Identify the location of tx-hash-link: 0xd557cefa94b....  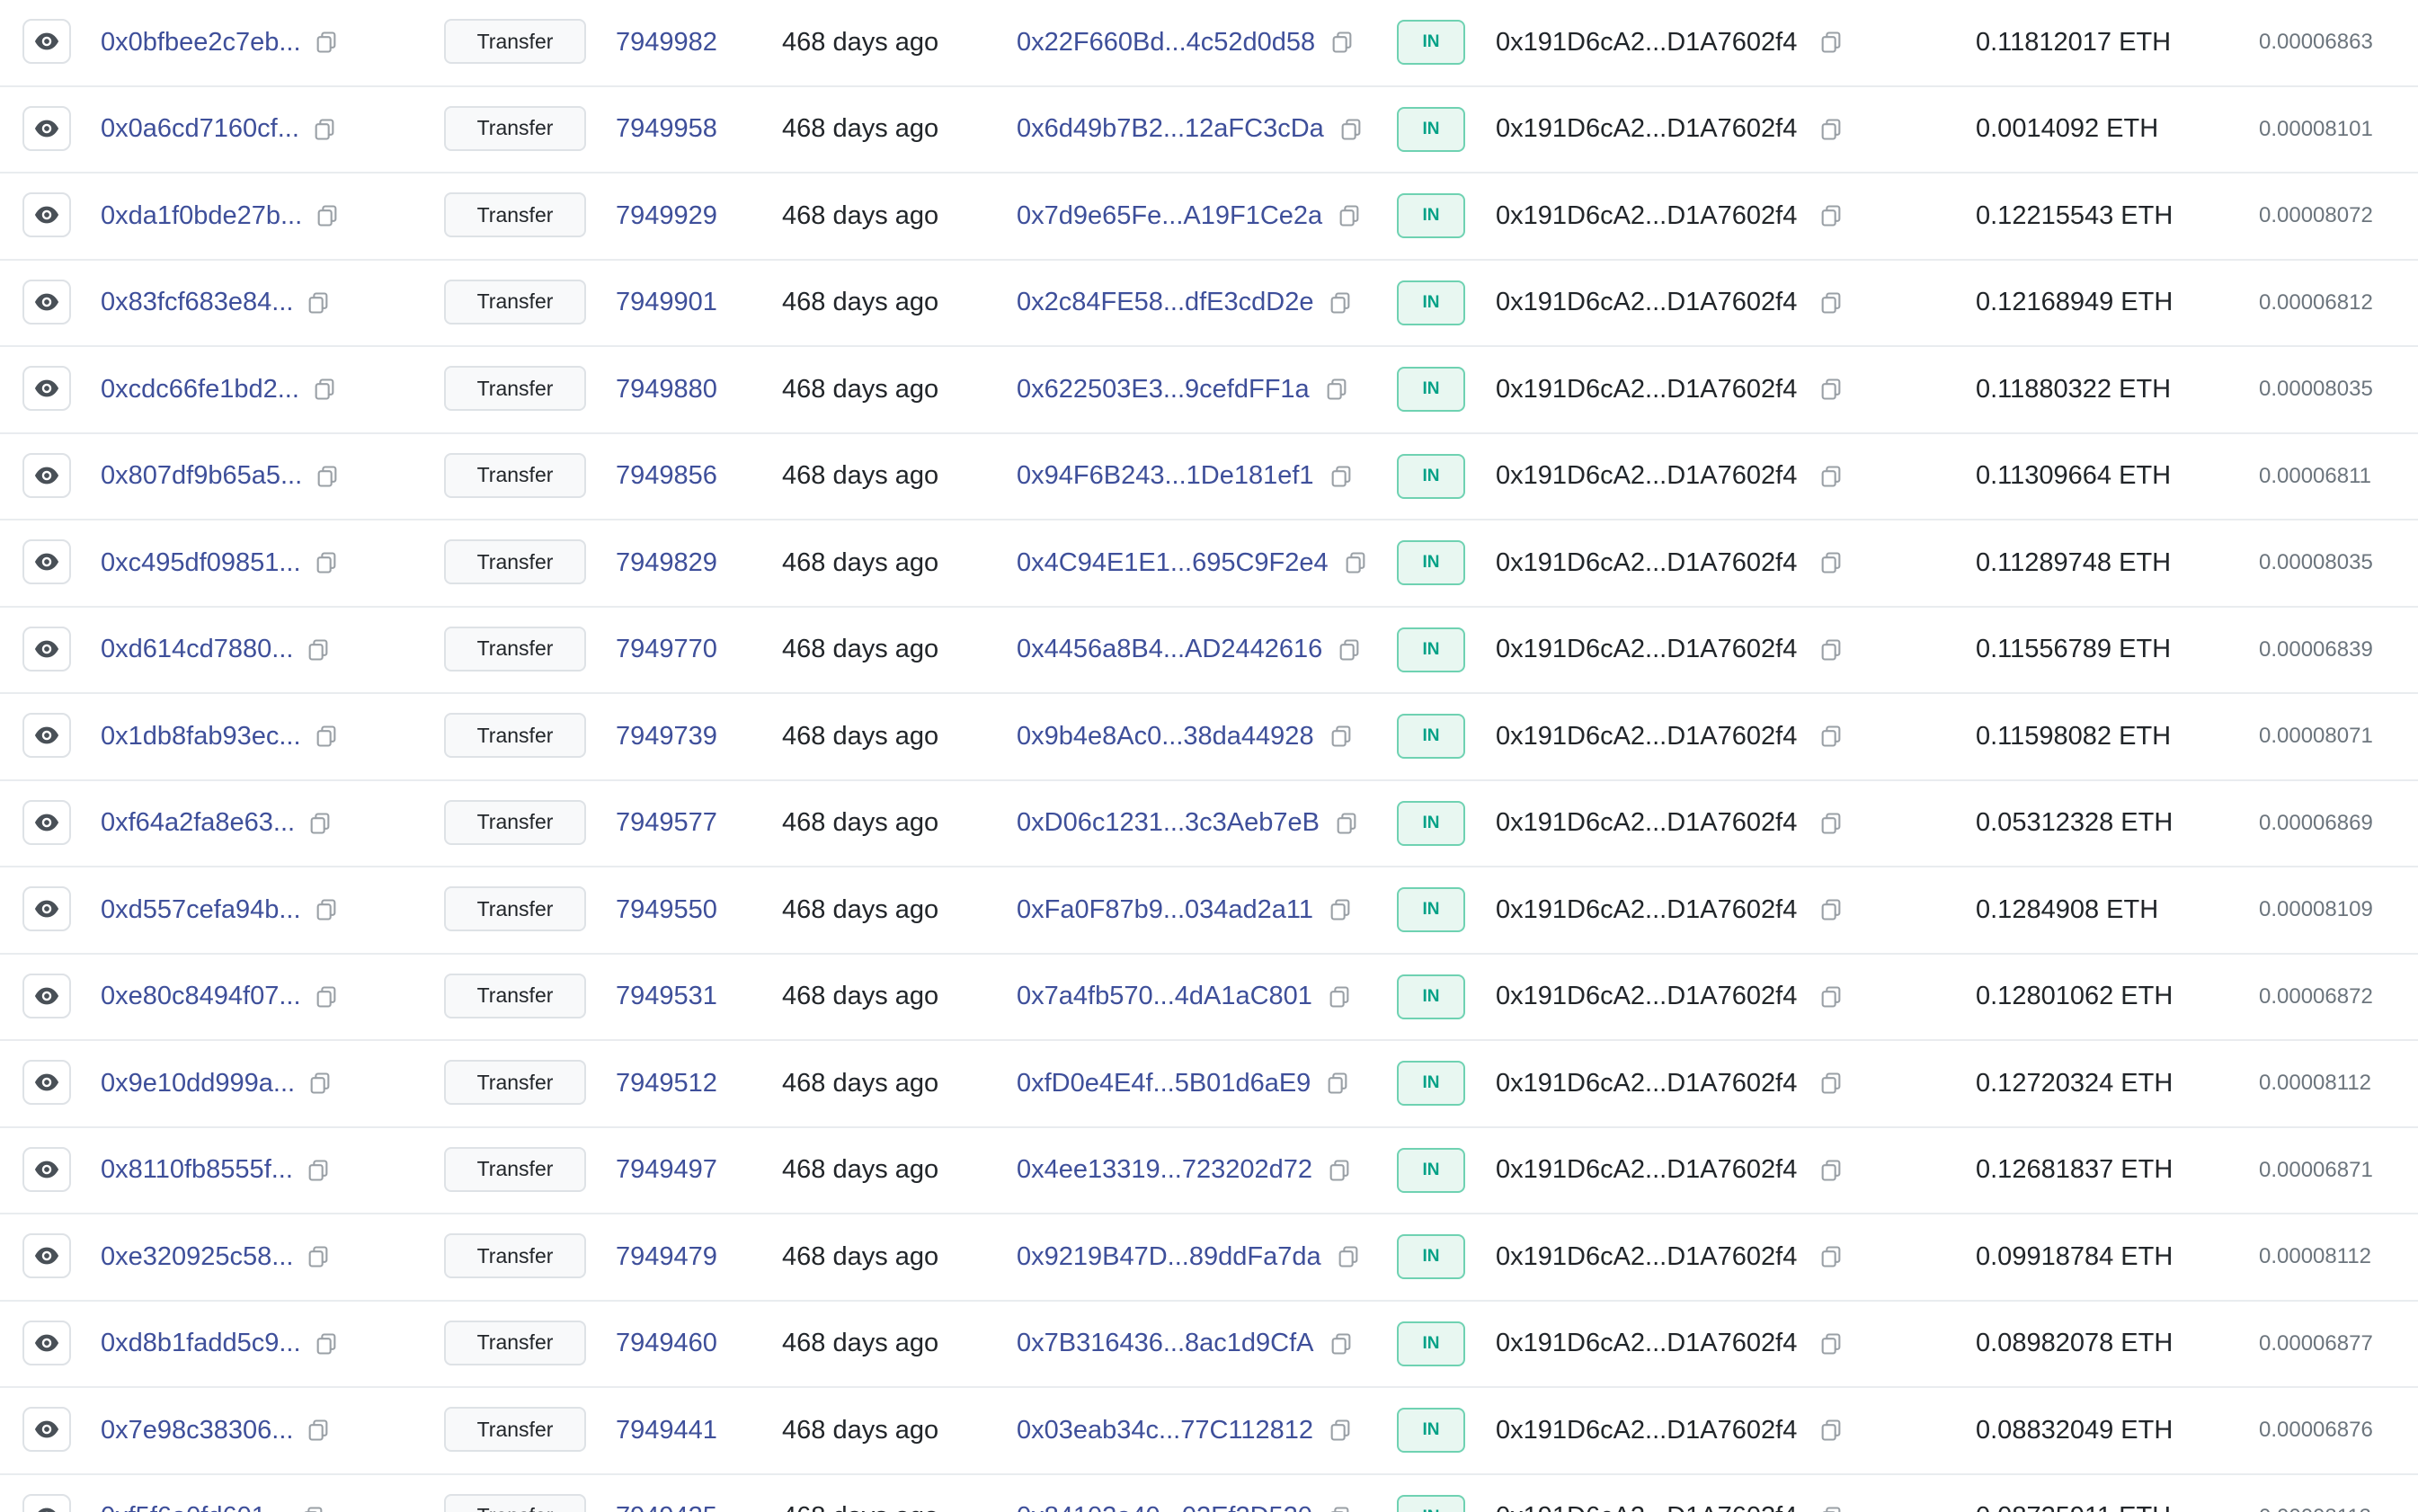
(201, 910).